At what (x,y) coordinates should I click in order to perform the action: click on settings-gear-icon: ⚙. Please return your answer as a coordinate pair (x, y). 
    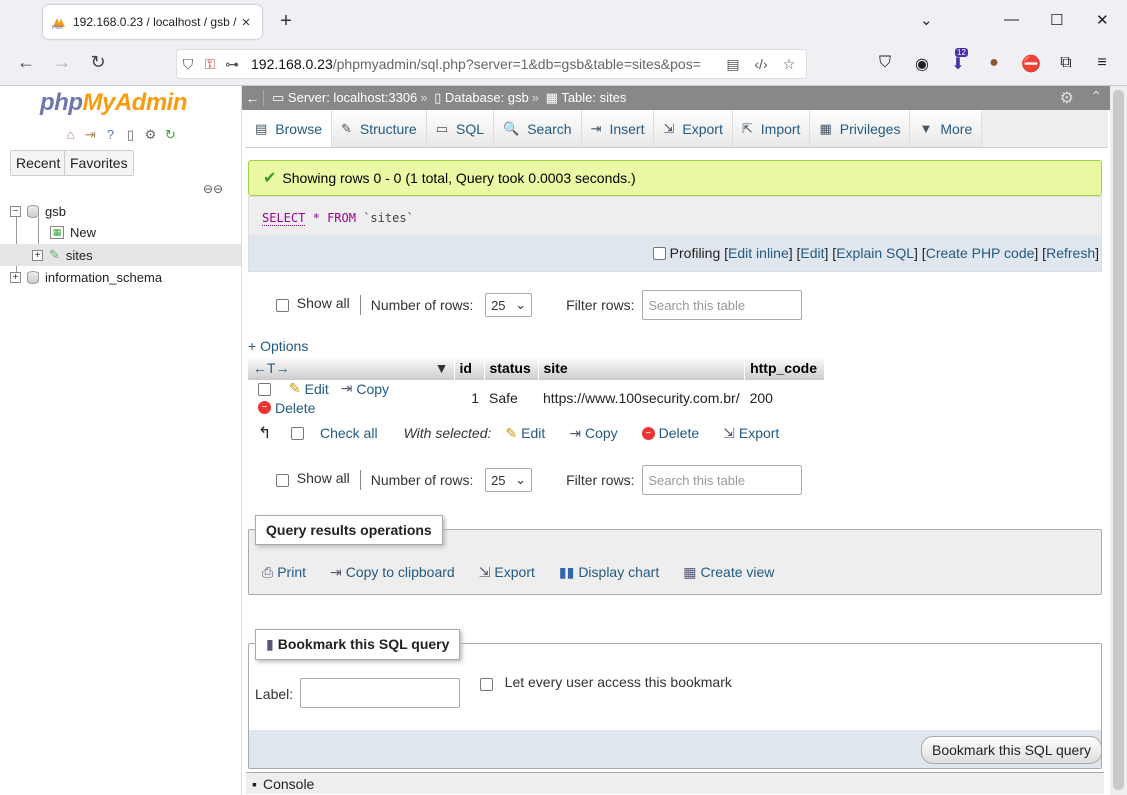
    Looking at the image, I should click on (1067, 98).